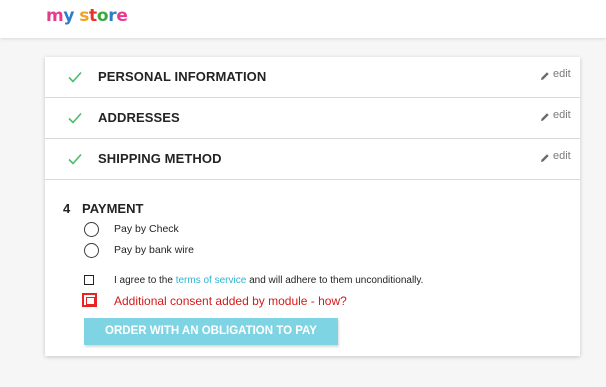  I want to click on step-title: SHIPPING METHOD, so click(160, 158).